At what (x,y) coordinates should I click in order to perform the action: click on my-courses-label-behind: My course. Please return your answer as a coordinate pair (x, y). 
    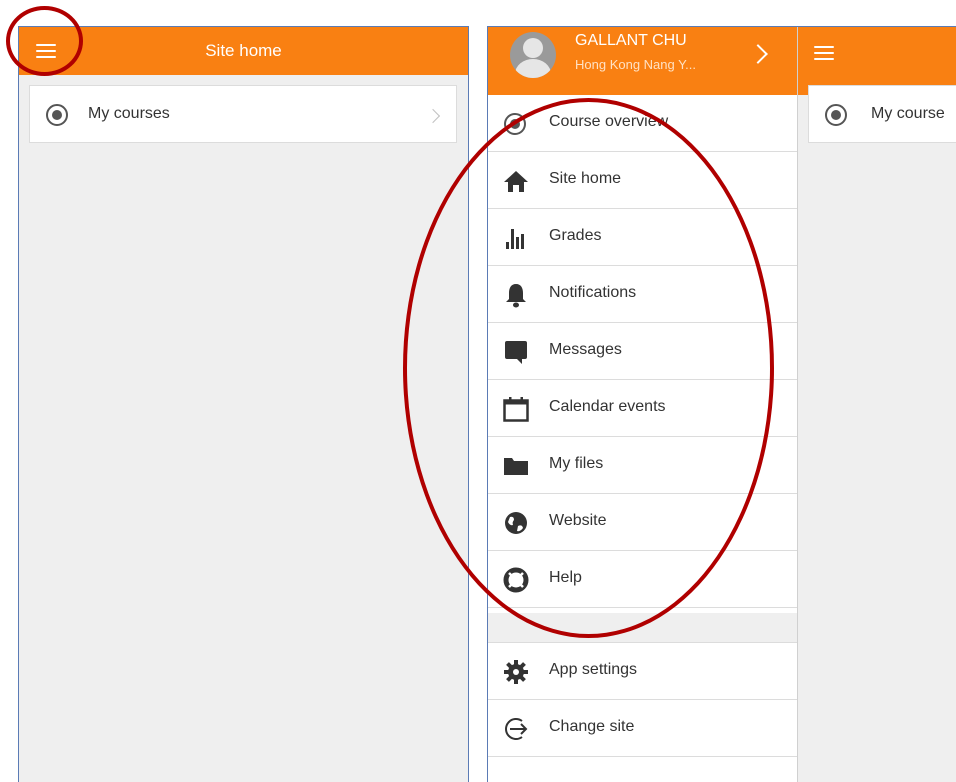
    Looking at the image, I should click on (908, 113).